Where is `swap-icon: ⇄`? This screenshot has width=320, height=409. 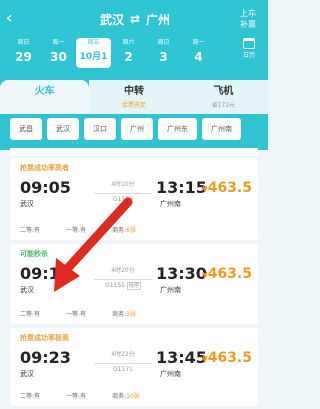 swap-icon: ⇄ is located at coordinates (135, 19).